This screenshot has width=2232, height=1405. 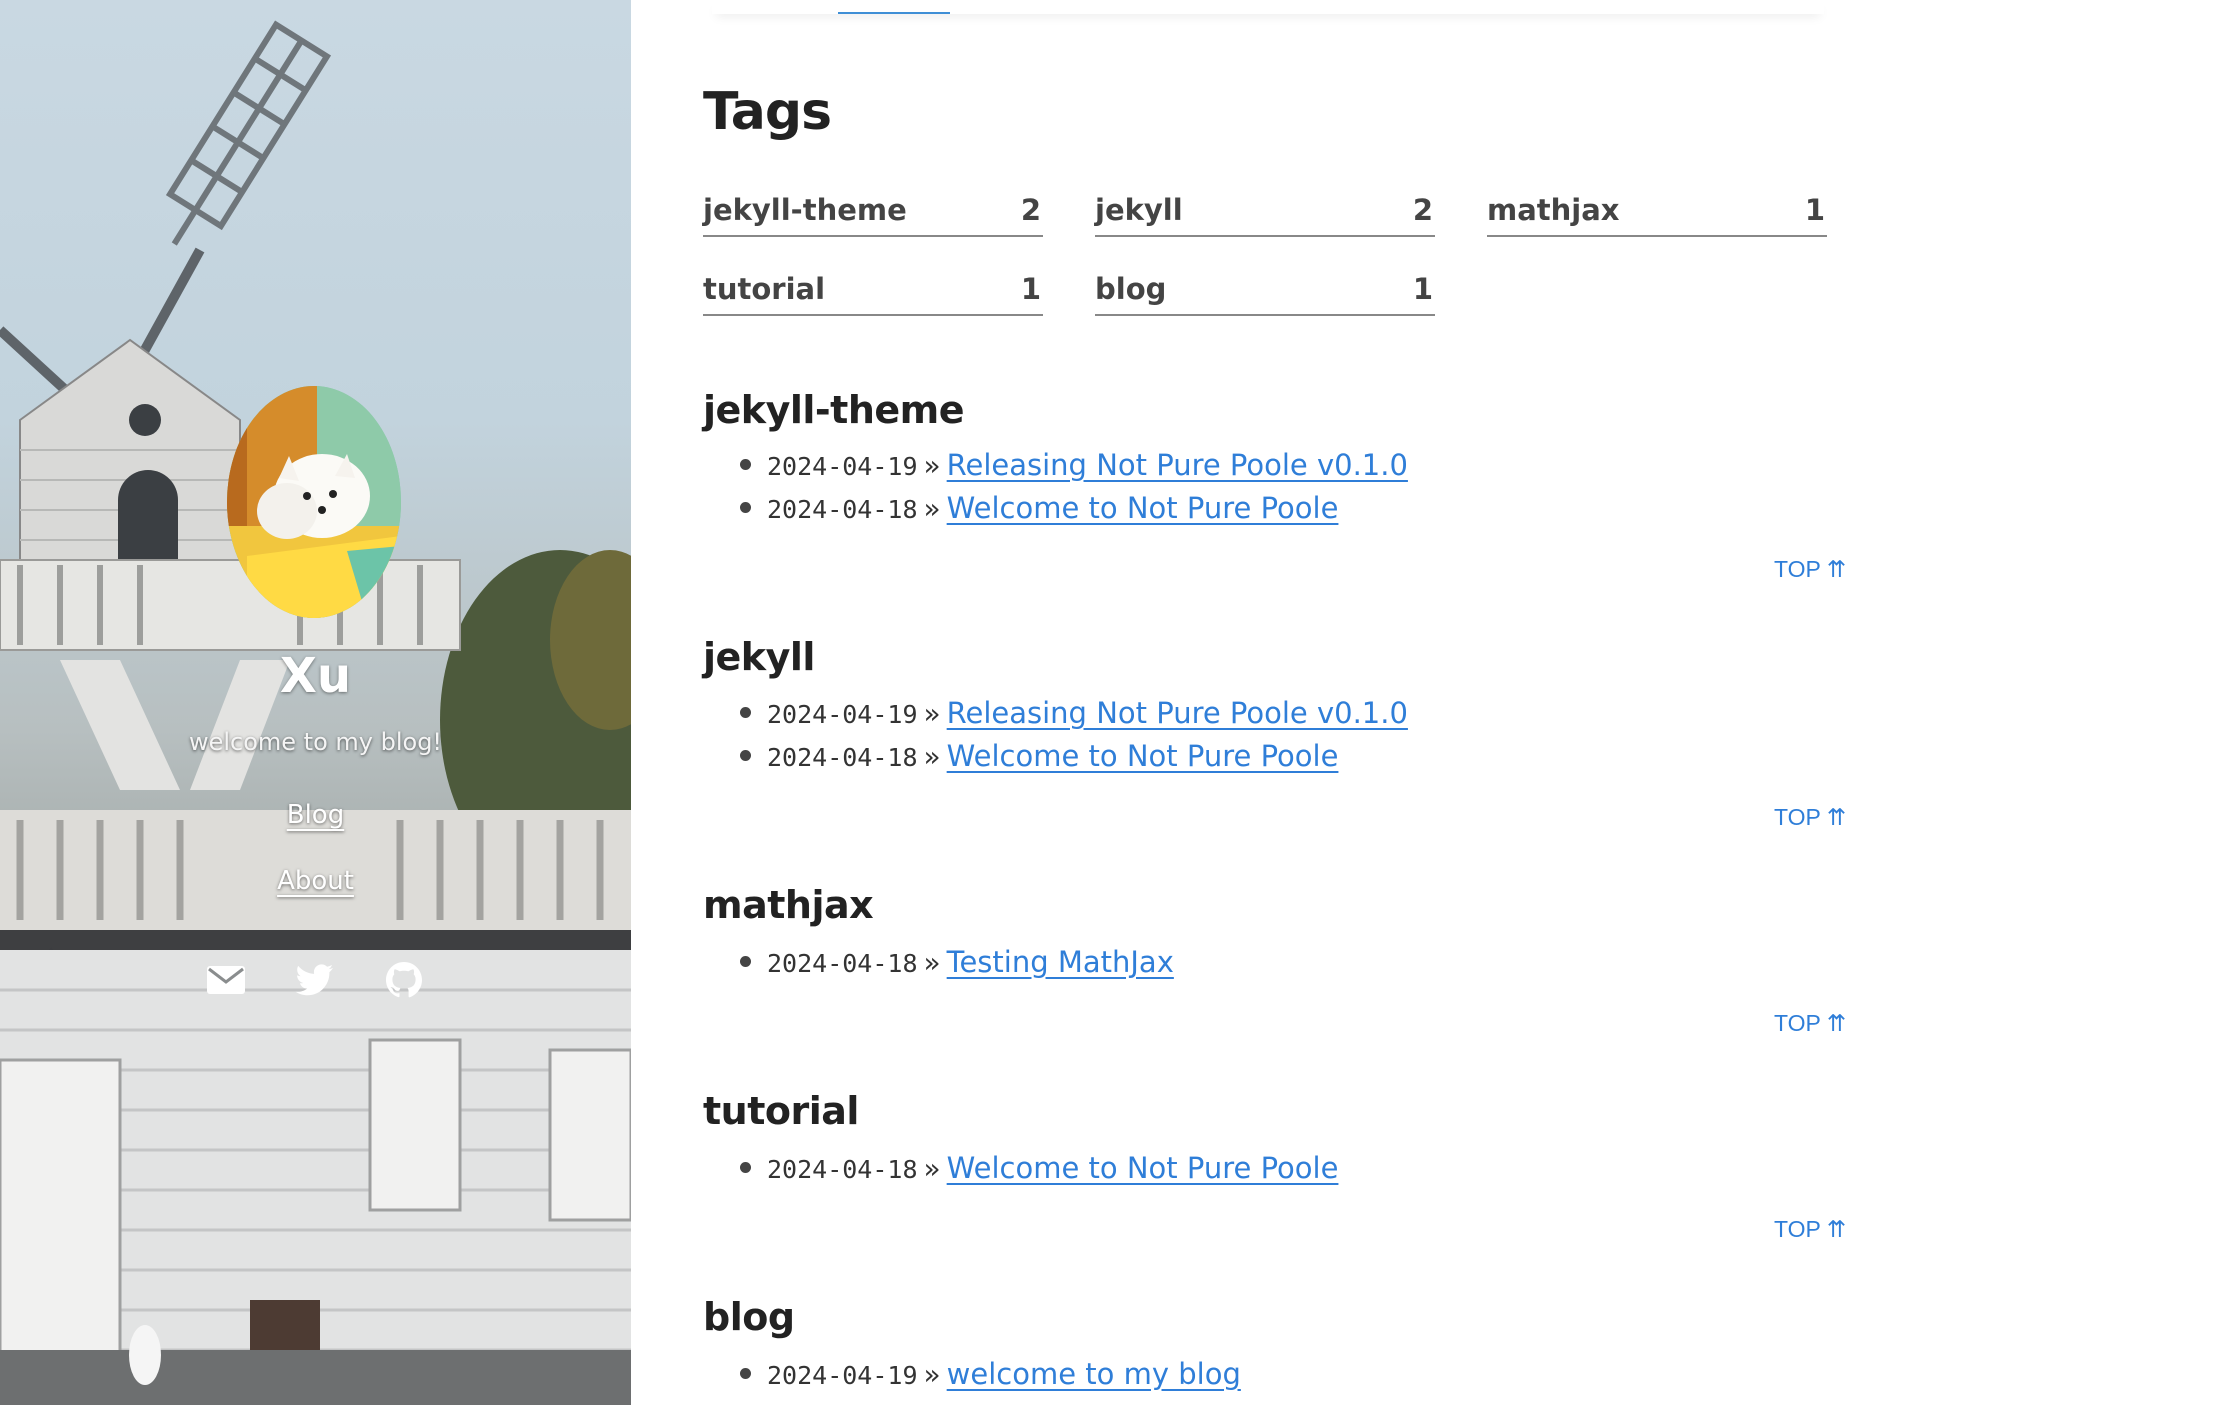 What do you see at coordinates (315, 676) in the screenshot?
I see `site-title: Xu` at bounding box center [315, 676].